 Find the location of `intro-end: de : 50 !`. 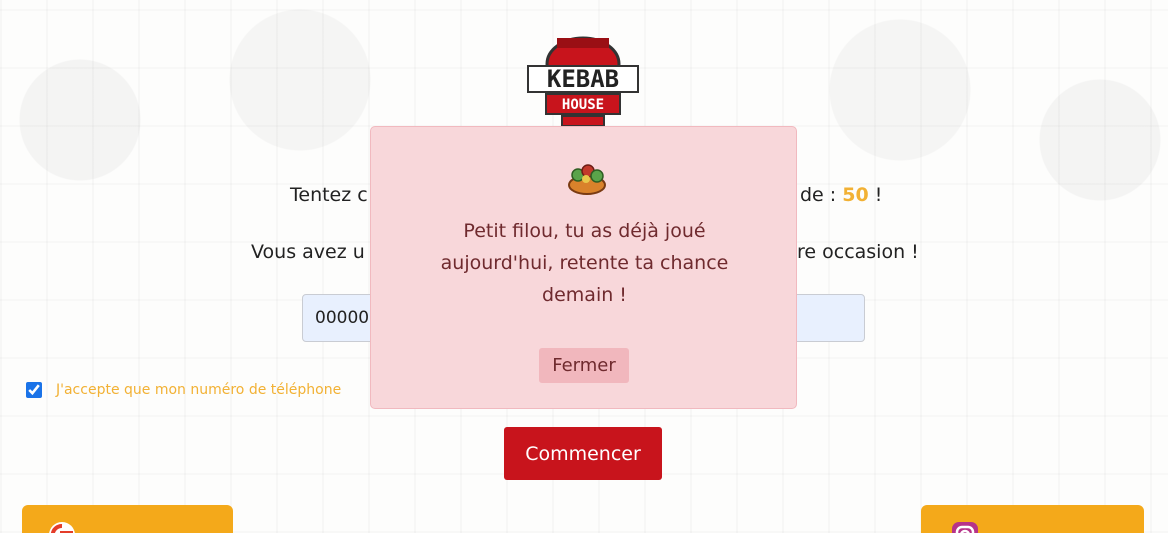

intro-end: de : 50 ! is located at coordinates (841, 195).